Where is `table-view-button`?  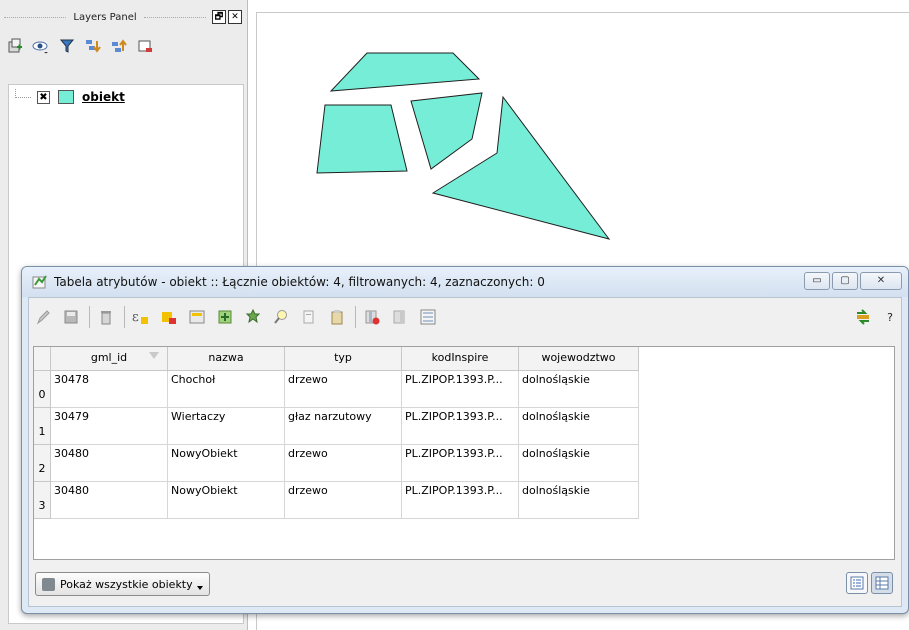
table-view-button is located at coordinates (882, 583).